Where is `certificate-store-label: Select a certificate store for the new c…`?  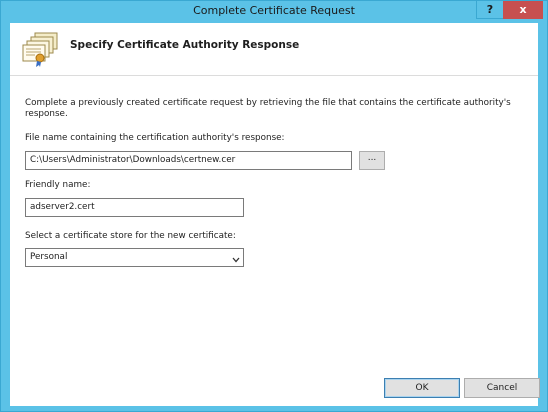 certificate-store-label: Select a certificate store for the new c… is located at coordinates (130, 236).